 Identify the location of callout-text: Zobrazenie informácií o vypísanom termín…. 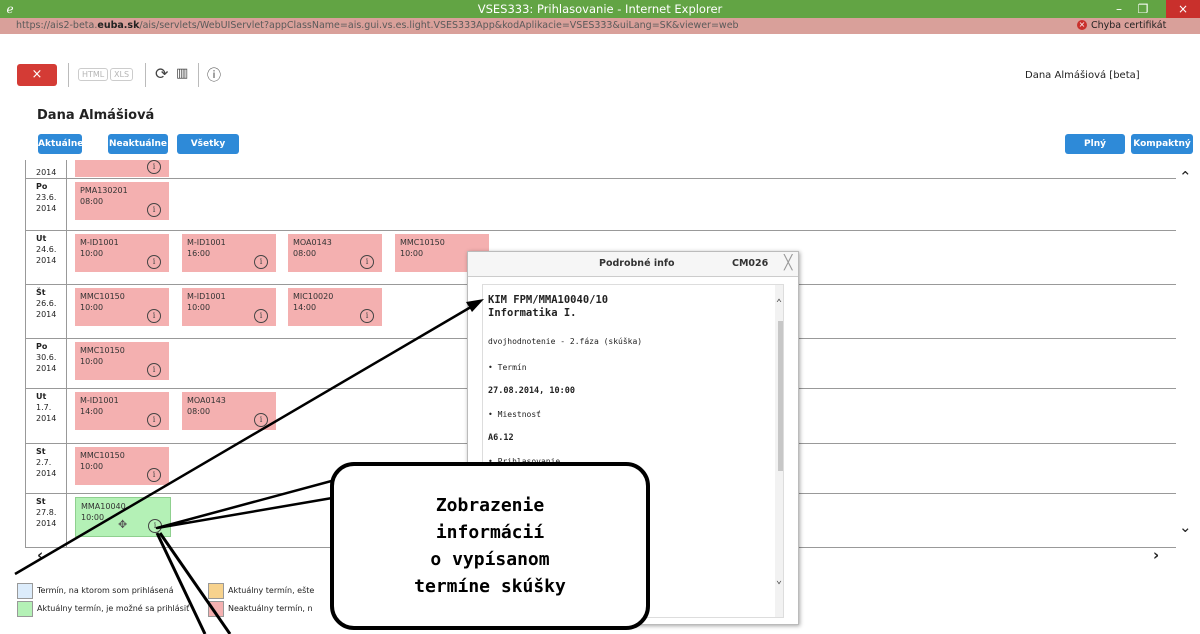
(490, 546).